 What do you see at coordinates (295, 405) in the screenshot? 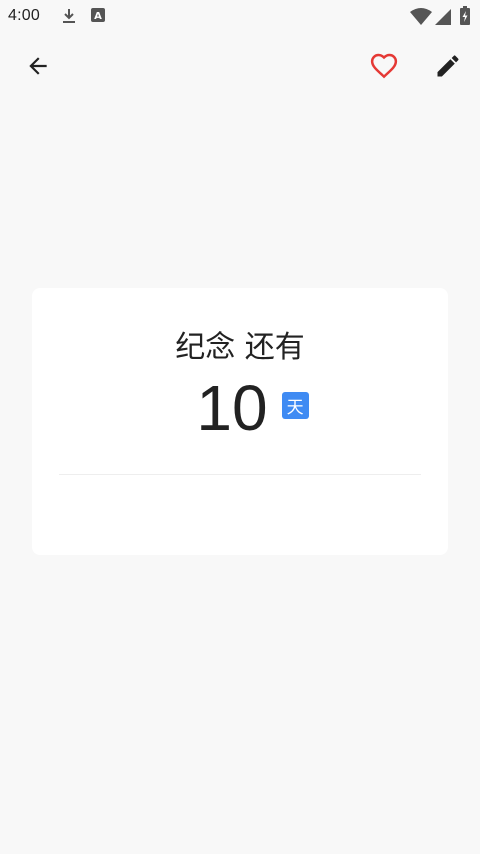
I see `day-unit-badge: 天` at bounding box center [295, 405].